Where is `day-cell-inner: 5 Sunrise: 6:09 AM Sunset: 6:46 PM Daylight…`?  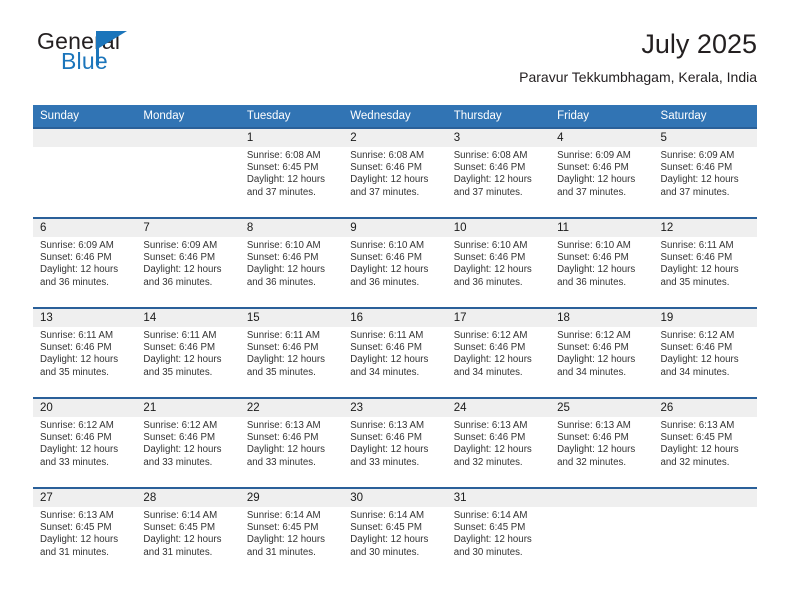
day-cell-inner: 5 Sunrise: 6:09 AM Sunset: 6:46 PM Daylight… is located at coordinates (705, 173).